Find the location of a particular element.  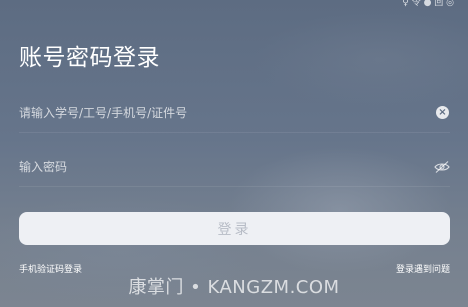

password-input is located at coordinates (219, 167).